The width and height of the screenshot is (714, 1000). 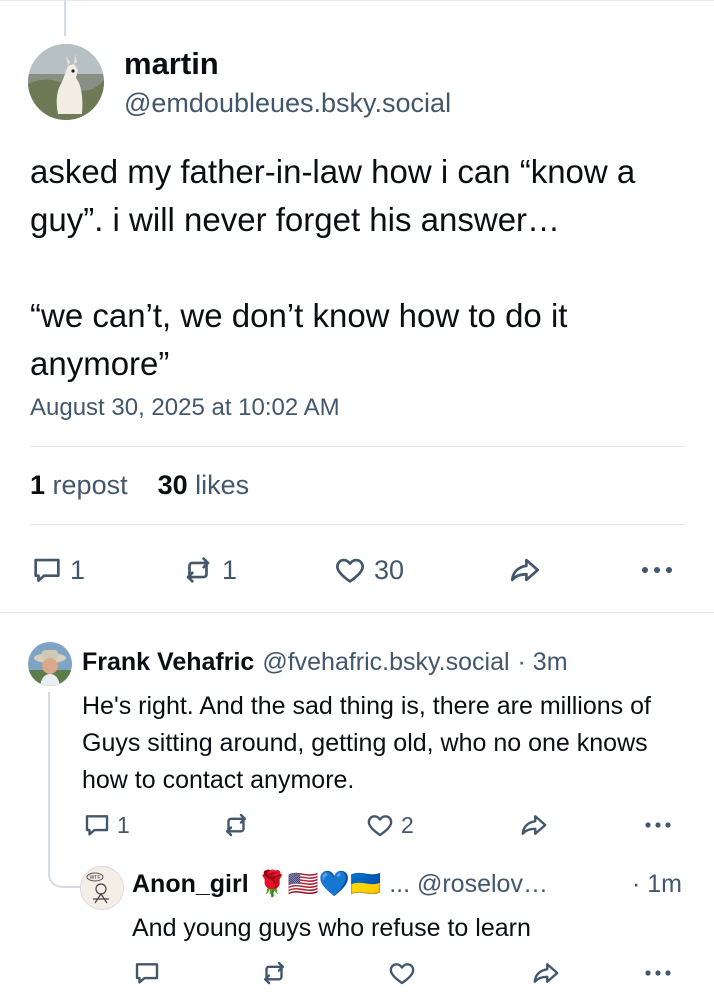 What do you see at coordinates (172, 485) in the screenshot?
I see `like-count: 30` at bounding box center [172, 485].